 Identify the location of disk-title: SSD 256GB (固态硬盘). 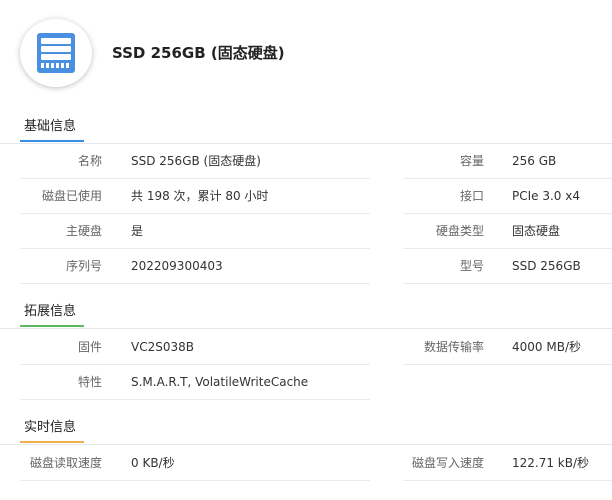
(198, 53).